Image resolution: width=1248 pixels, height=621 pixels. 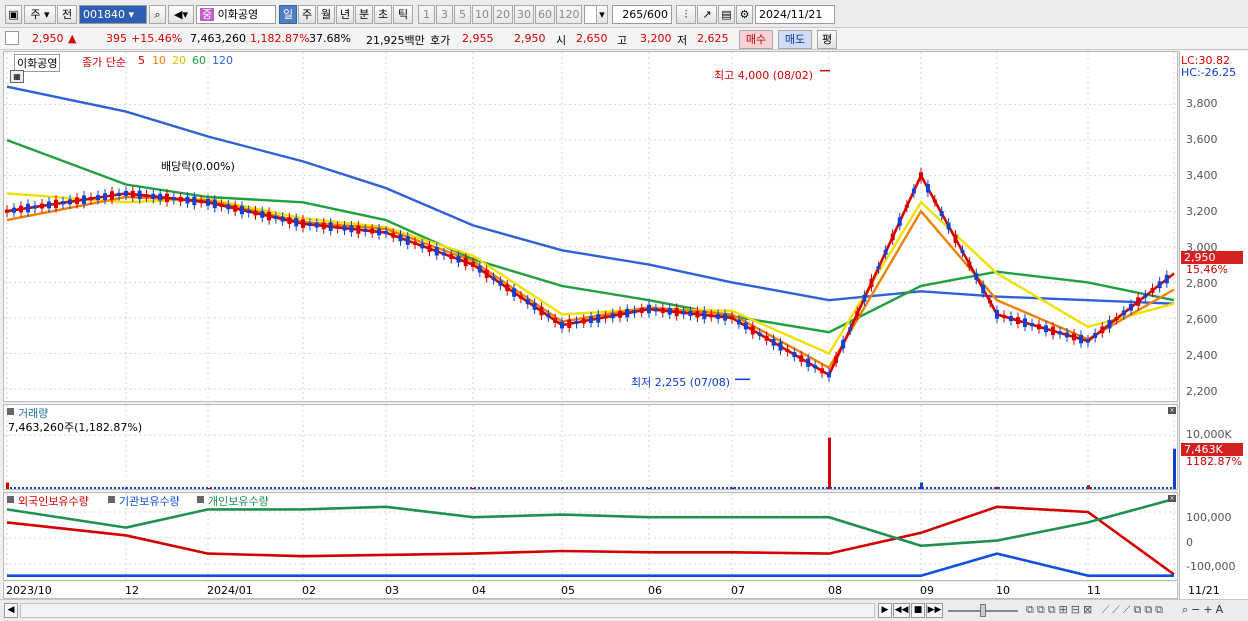 I want to click on market-select: 주 ▾, so click(x=40, y=14).